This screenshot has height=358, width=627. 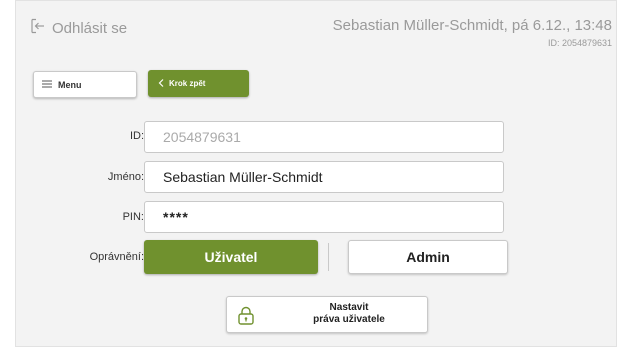 I want to click on permission-user-button: Uživatel, so click(x=231, y=257).